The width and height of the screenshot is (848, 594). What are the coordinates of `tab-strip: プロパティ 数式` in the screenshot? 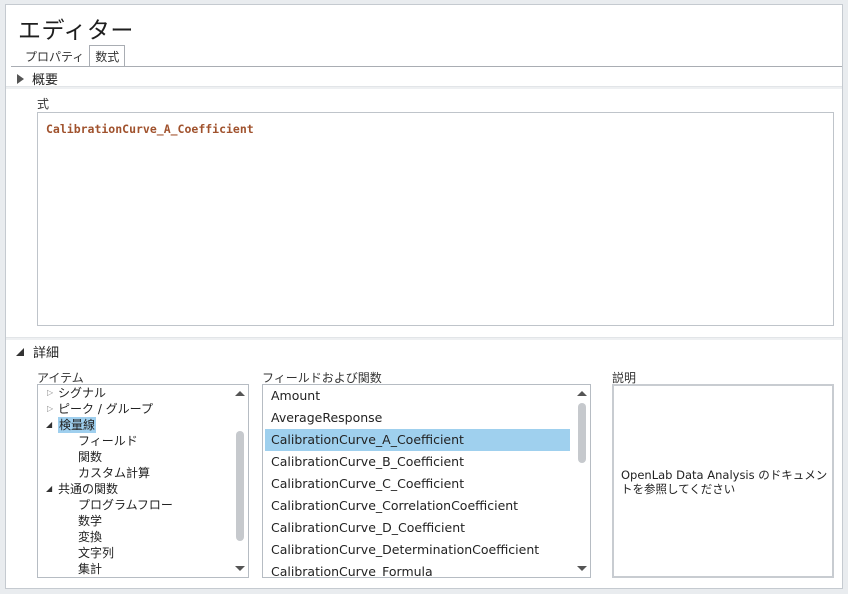 It's located at (73, 56).